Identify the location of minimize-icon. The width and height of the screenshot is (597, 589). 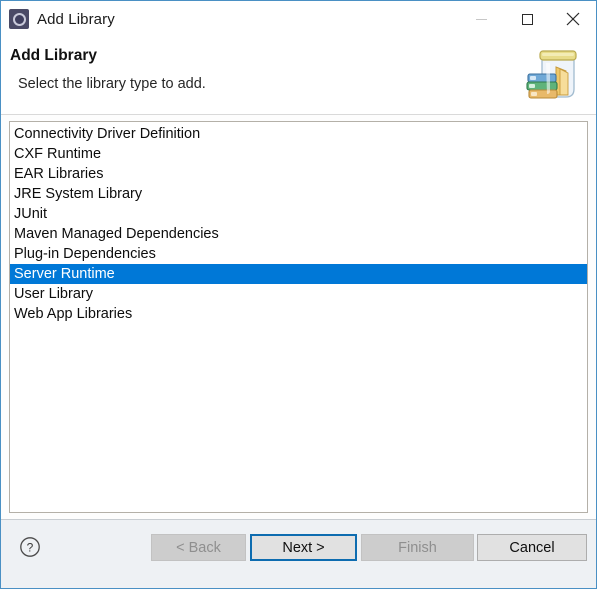
(481, 19).